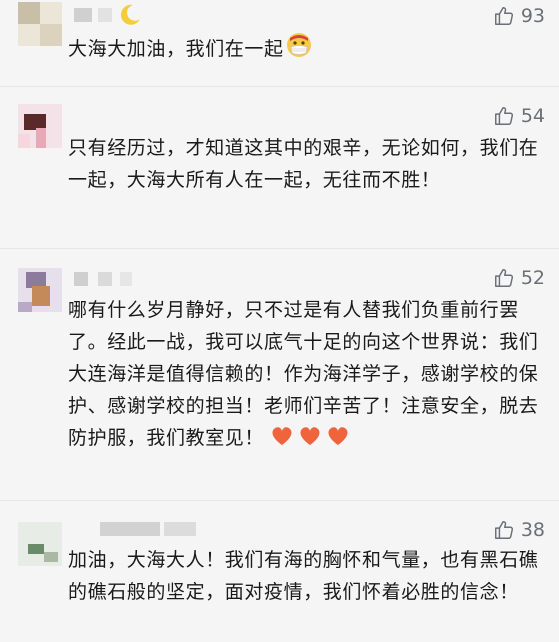  What do you see at coordinates (532, 16) in the screenshot?
I see `like-count: 93` at bounding box center [532, 16].